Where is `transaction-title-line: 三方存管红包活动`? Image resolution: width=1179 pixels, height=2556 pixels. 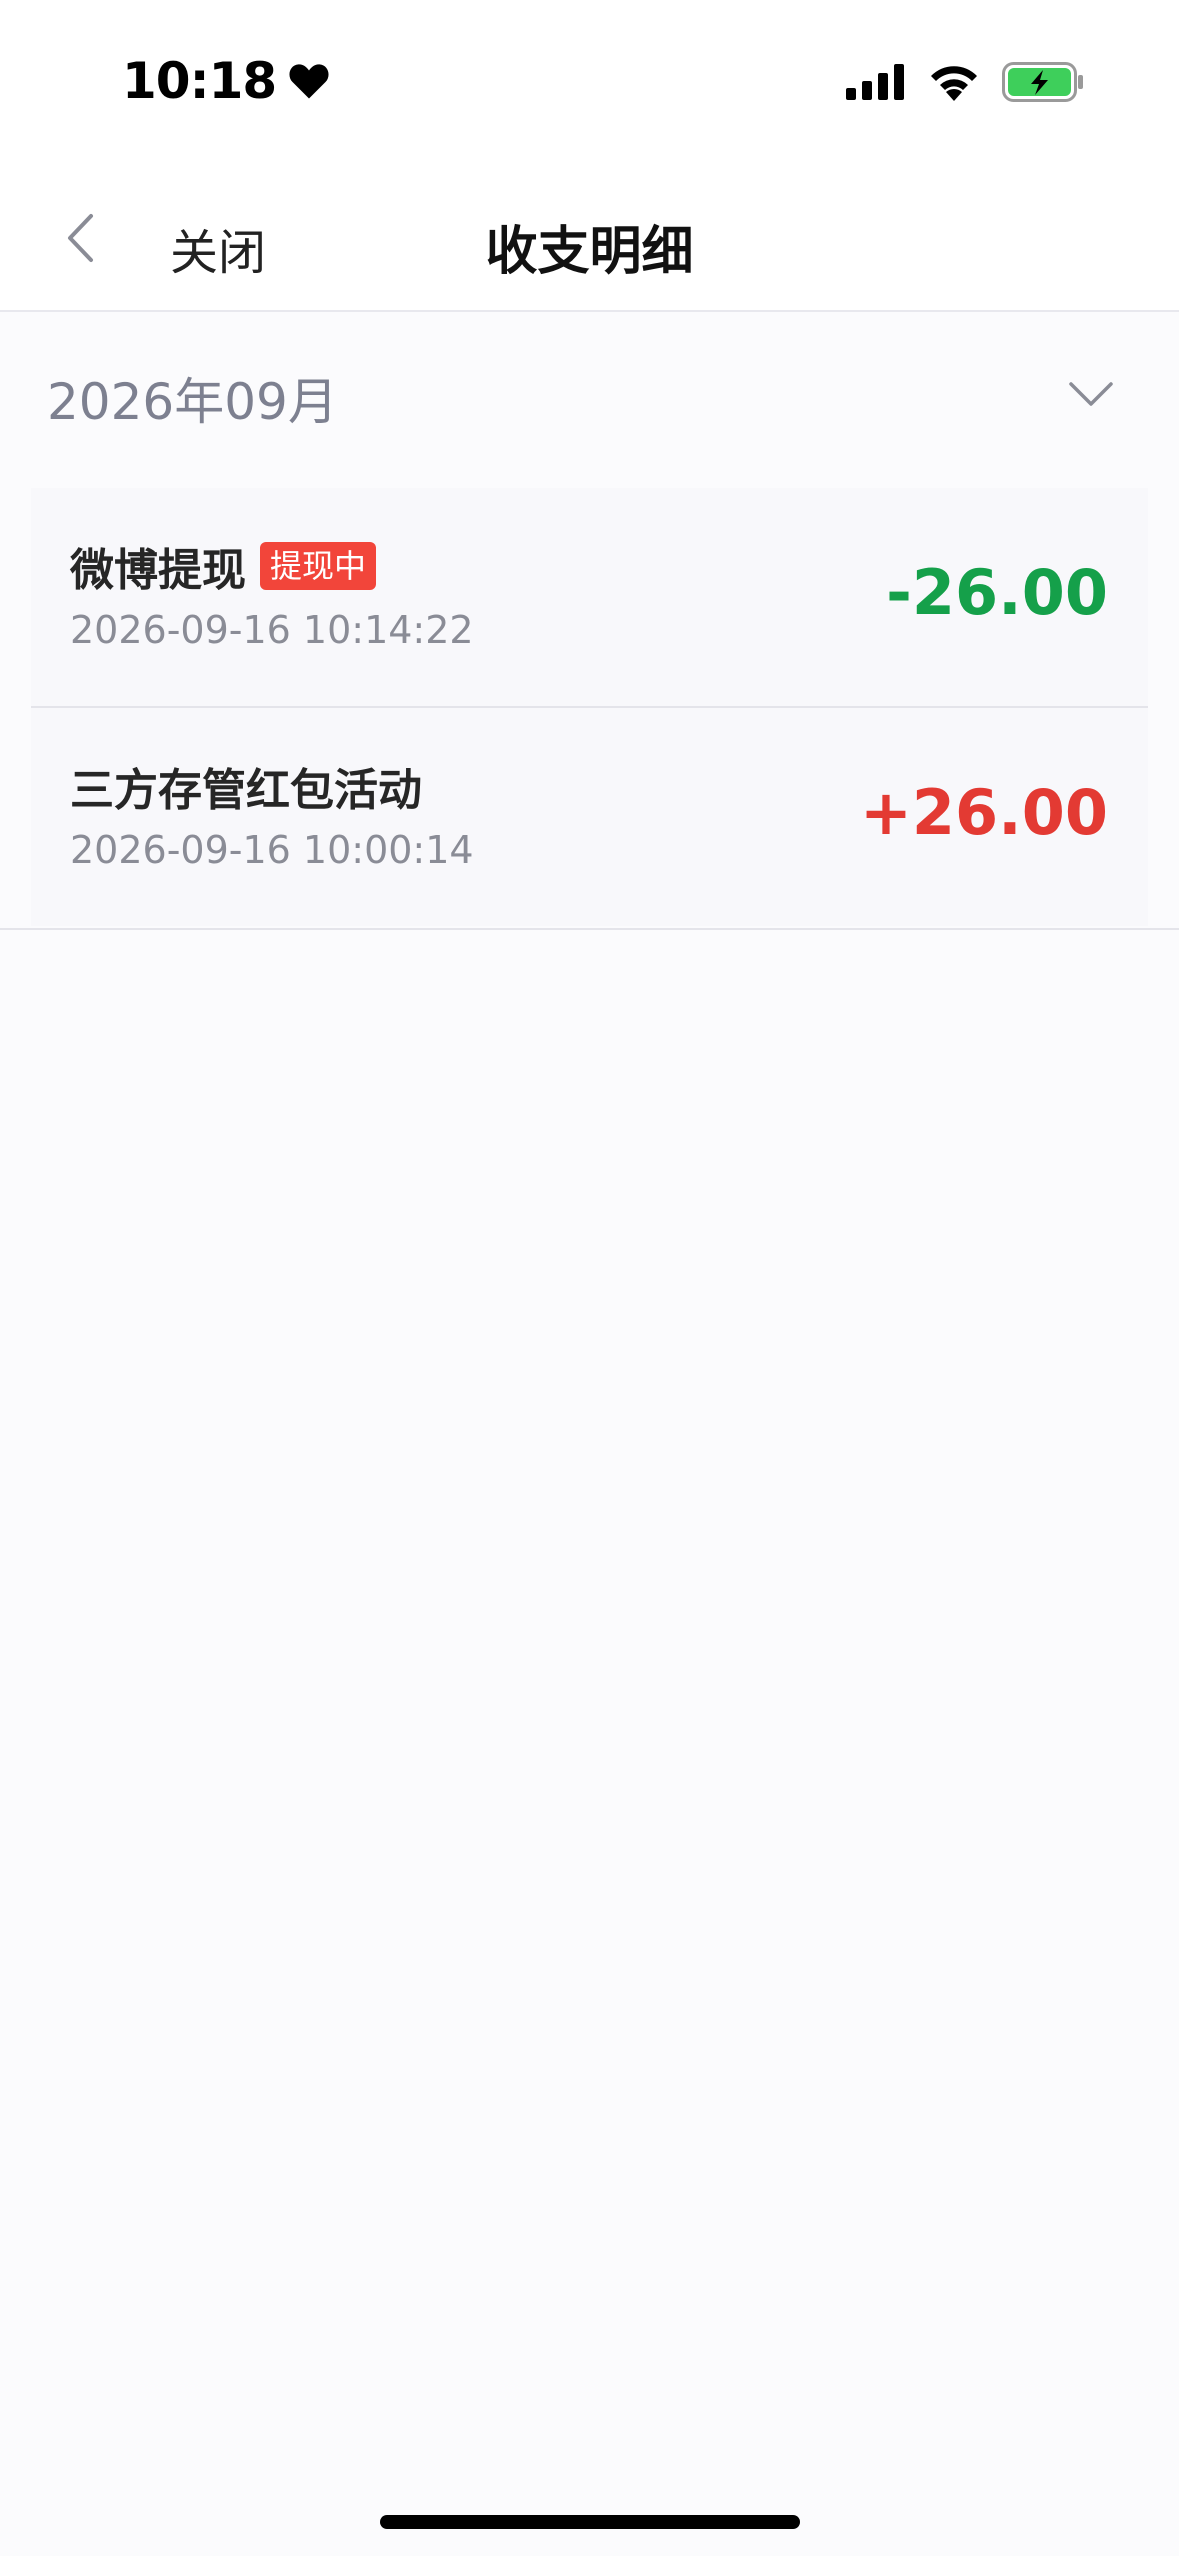 transaction-title-line: 三方存管红包活动 is located at coordinates (246, 786).